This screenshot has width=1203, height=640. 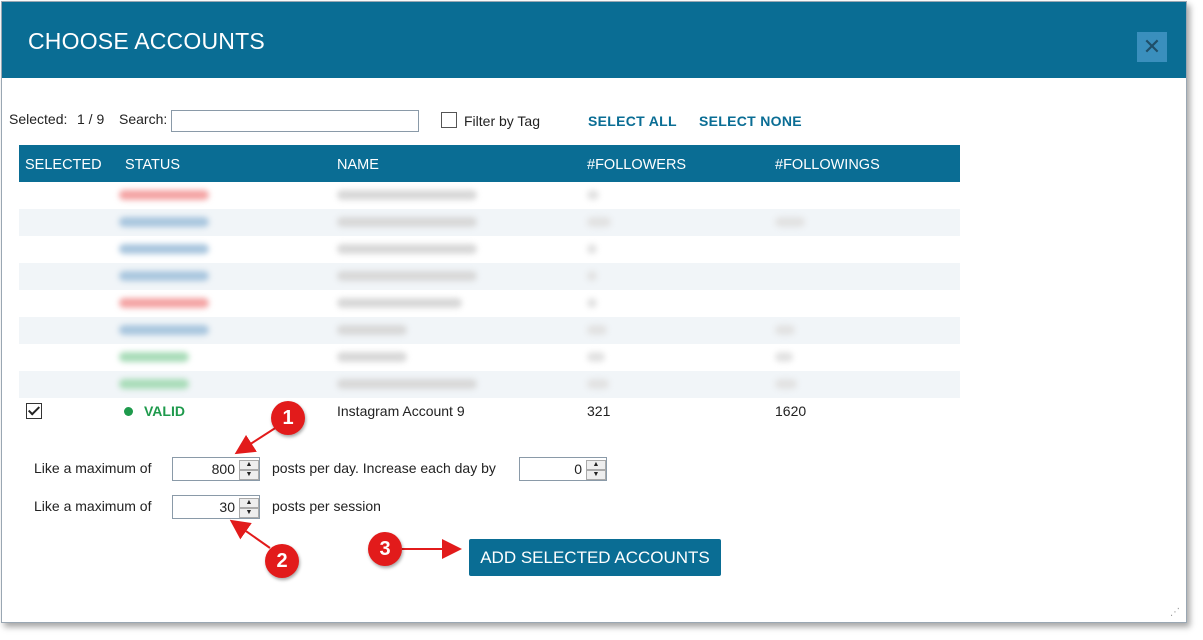 What do you see at coordinates (288, 418) in the screenshot?
I see `annotation-badge-1: 1` at bounding box center [288, 418].